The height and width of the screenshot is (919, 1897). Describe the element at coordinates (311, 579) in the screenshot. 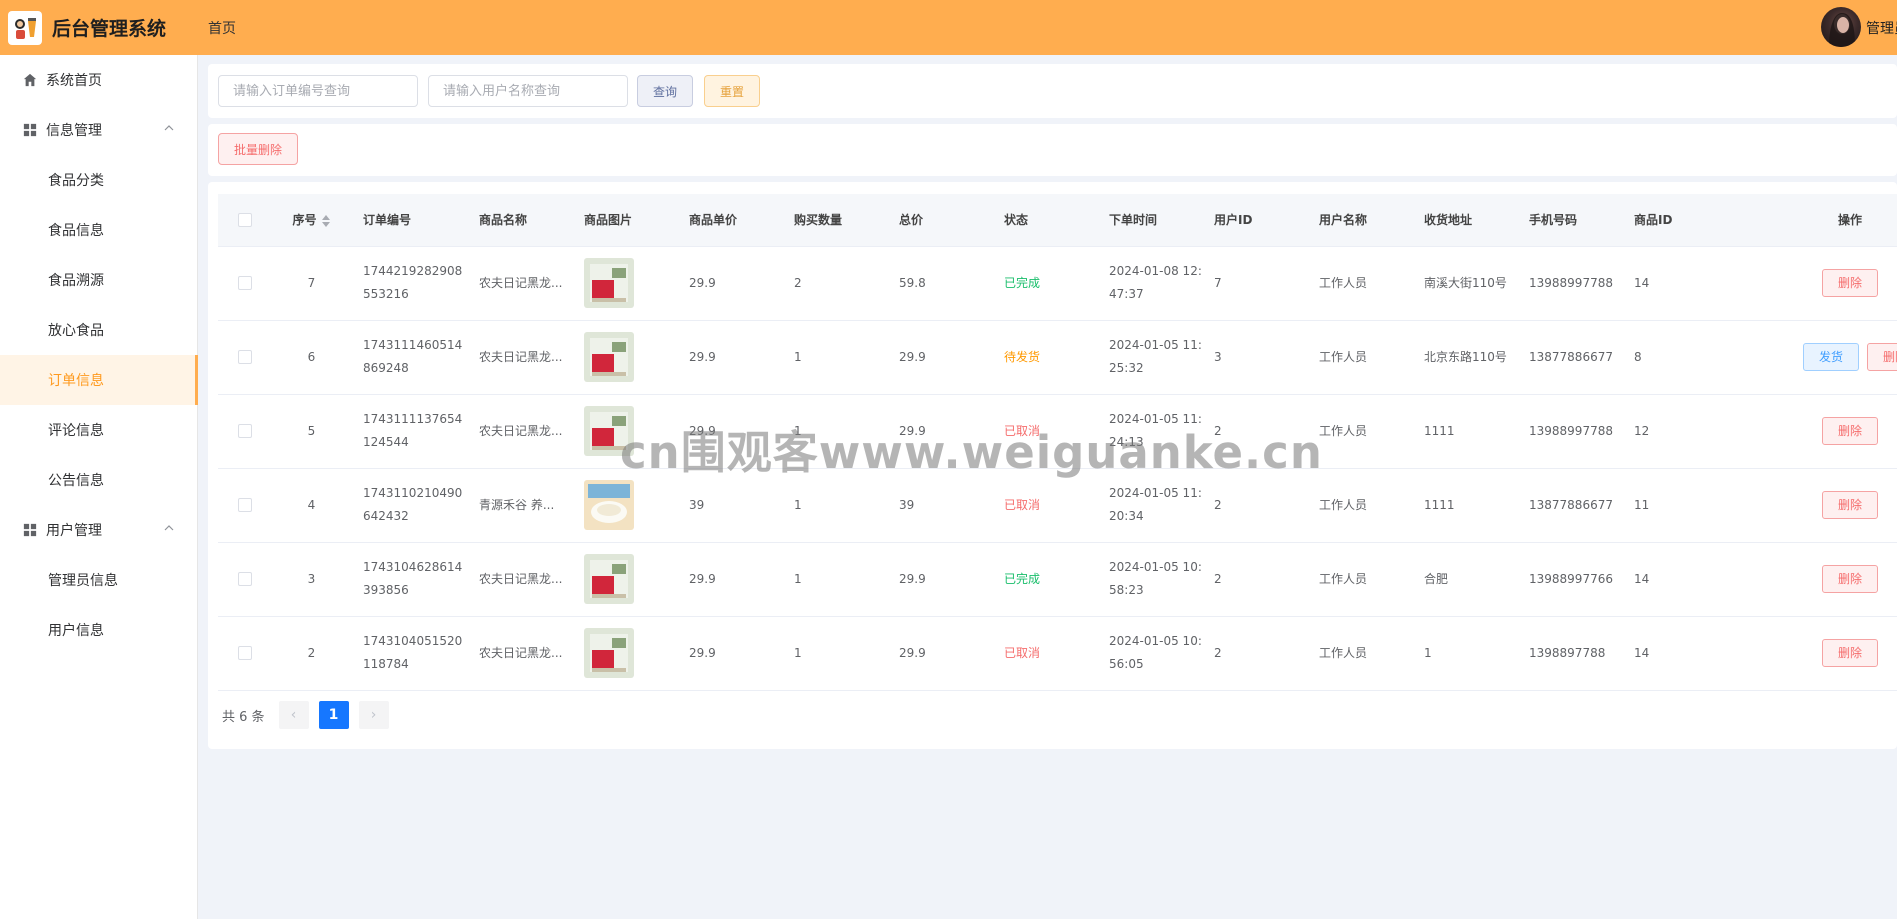

I see `cell-seq: 3` at that location.